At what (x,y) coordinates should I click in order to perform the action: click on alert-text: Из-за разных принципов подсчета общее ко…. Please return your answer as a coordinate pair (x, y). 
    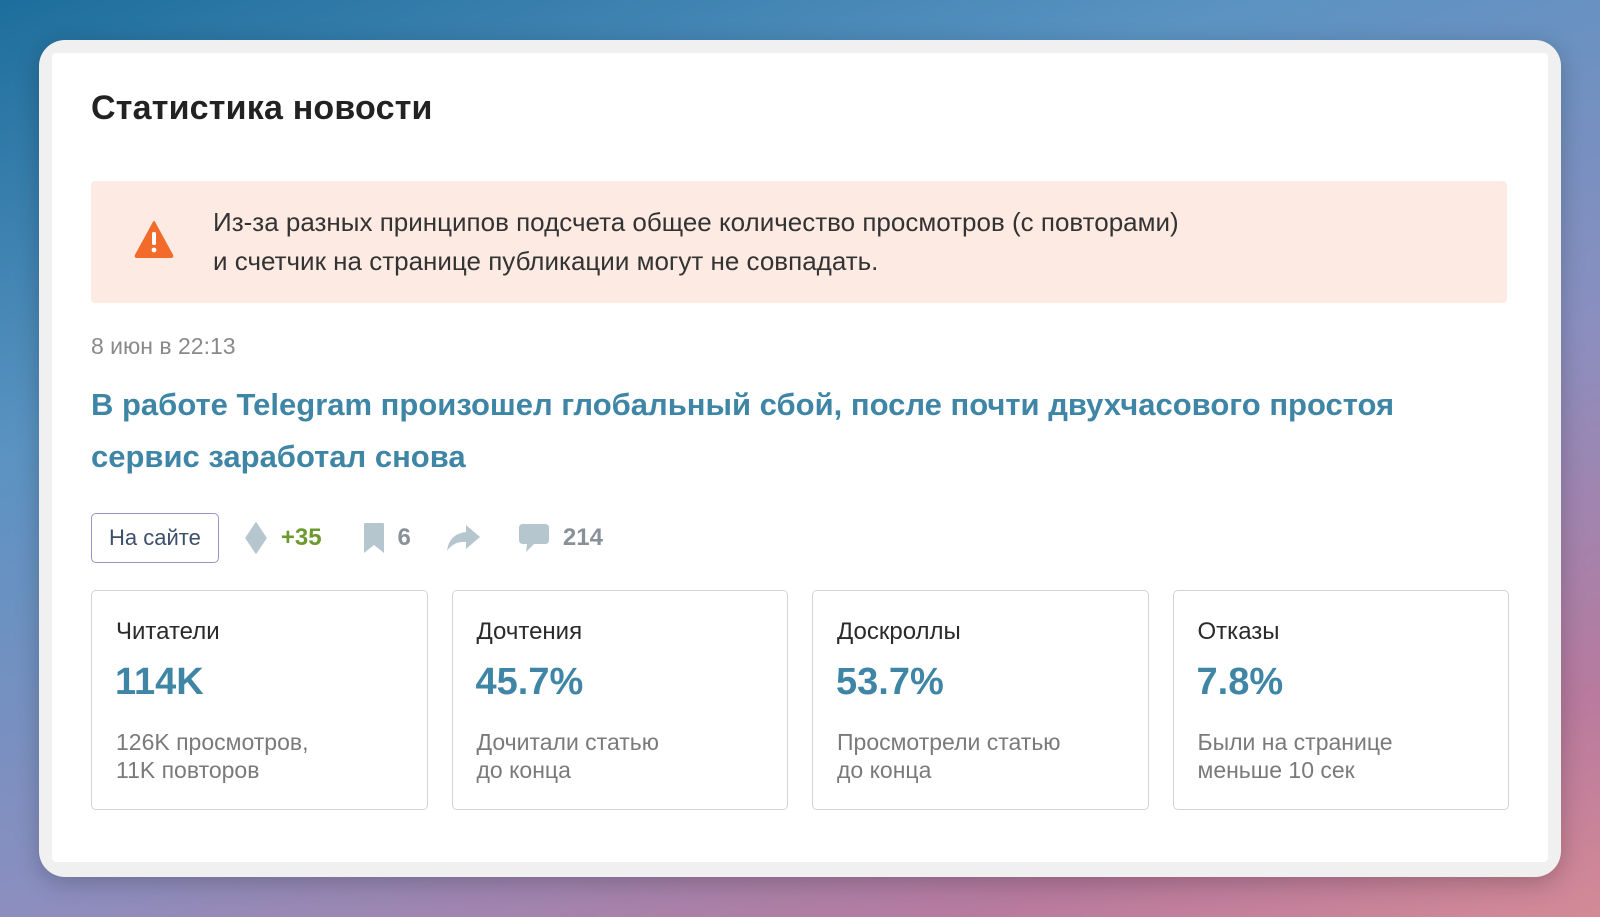
    Looking at the image, I should click on (843, 242).